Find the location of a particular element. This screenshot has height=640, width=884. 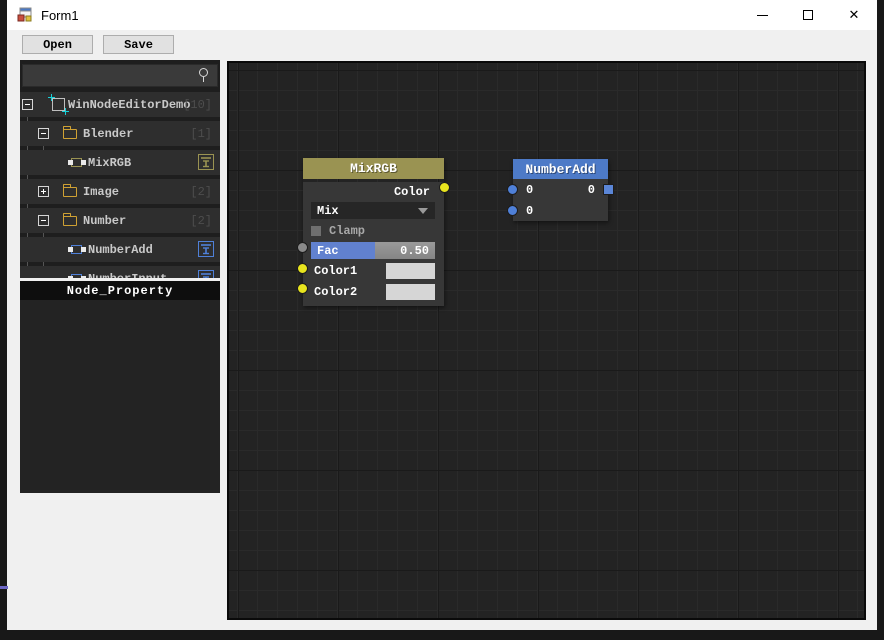

open-button: Open is located at coordinates (57, 44).